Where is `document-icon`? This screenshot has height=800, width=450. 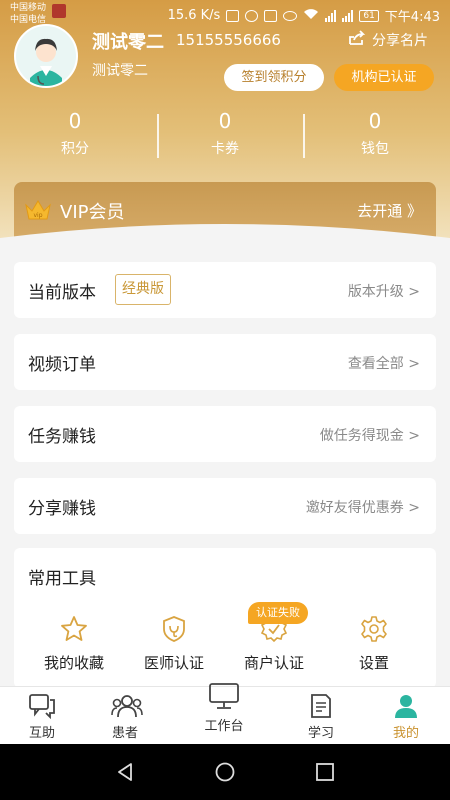 document-icon is located at coordinates (321, 706).